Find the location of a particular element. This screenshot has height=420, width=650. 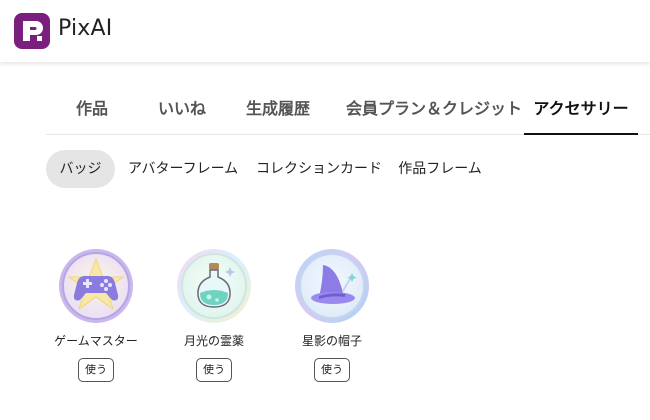

tab-works: 作品 is located at coordinates (92, 110).